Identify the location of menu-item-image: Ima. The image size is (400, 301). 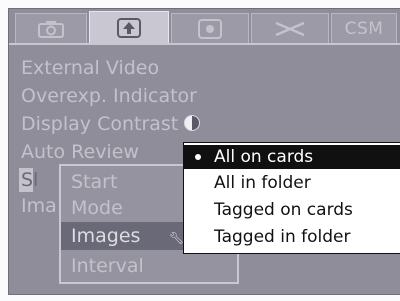
(39, 206).